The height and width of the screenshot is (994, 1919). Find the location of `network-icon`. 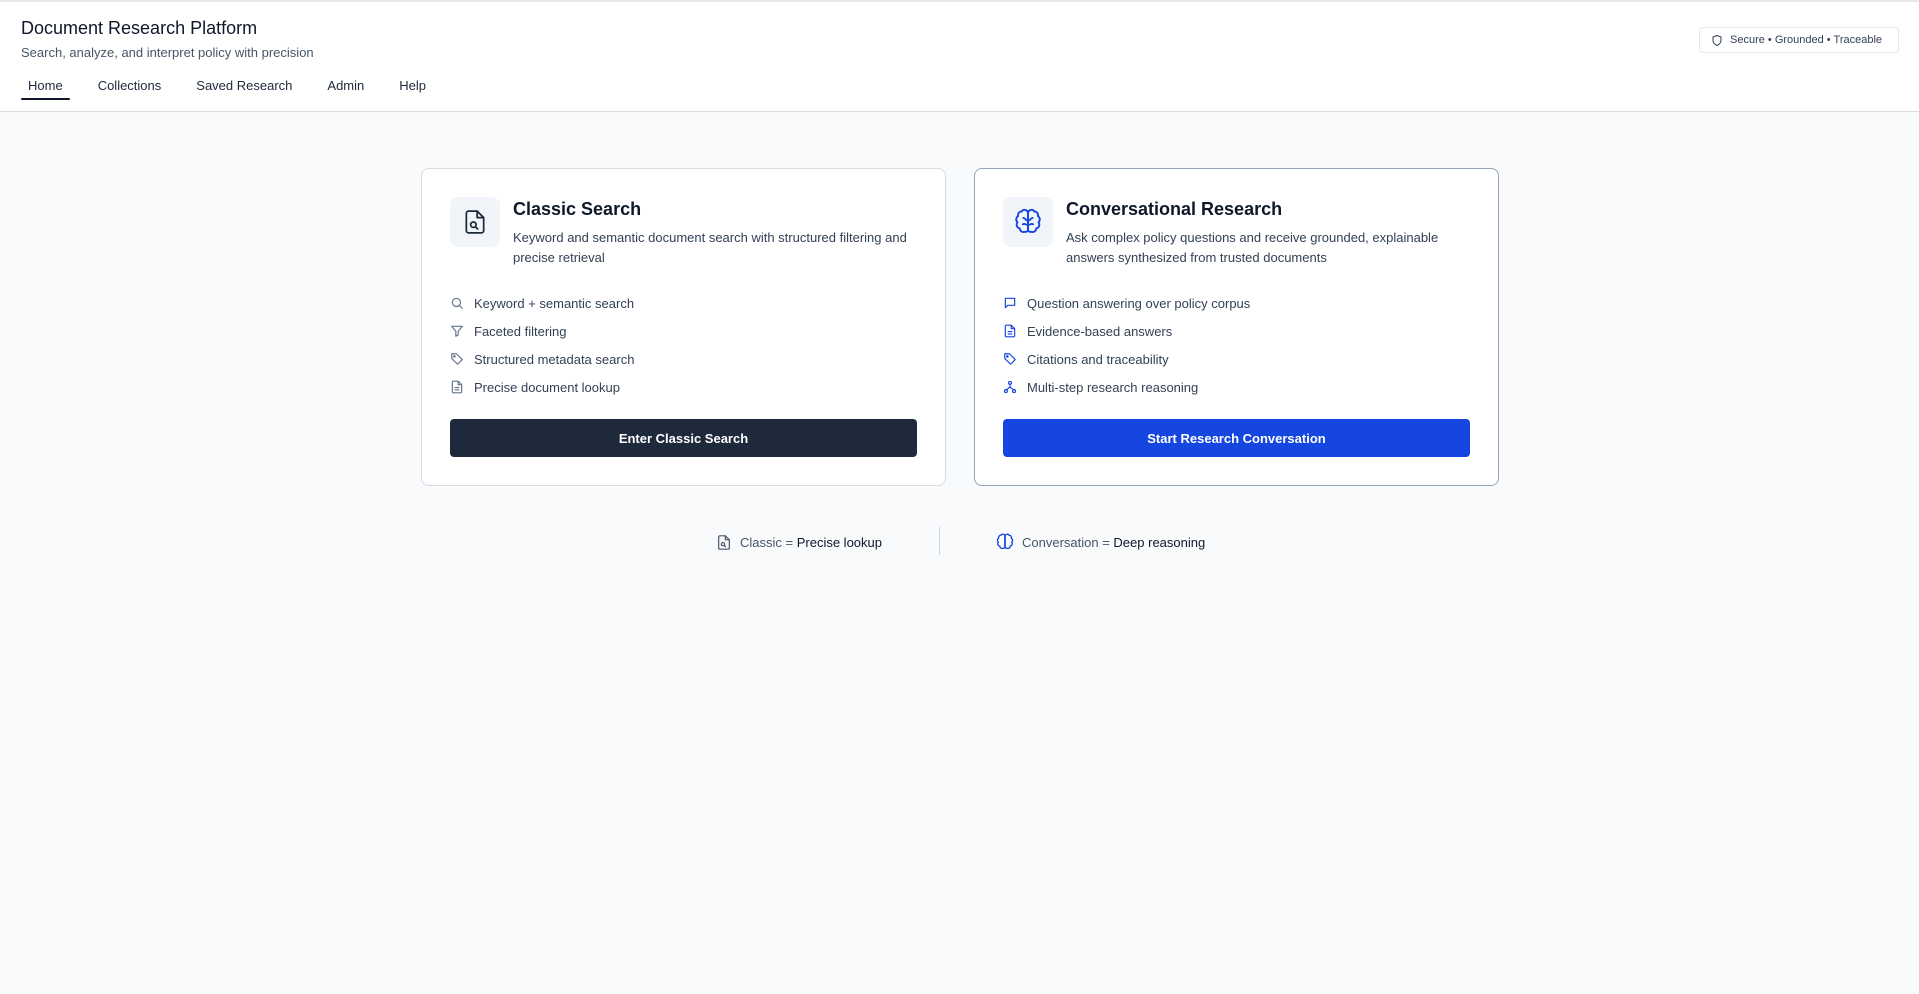

network-icon is located at coordinates (1010, 387).